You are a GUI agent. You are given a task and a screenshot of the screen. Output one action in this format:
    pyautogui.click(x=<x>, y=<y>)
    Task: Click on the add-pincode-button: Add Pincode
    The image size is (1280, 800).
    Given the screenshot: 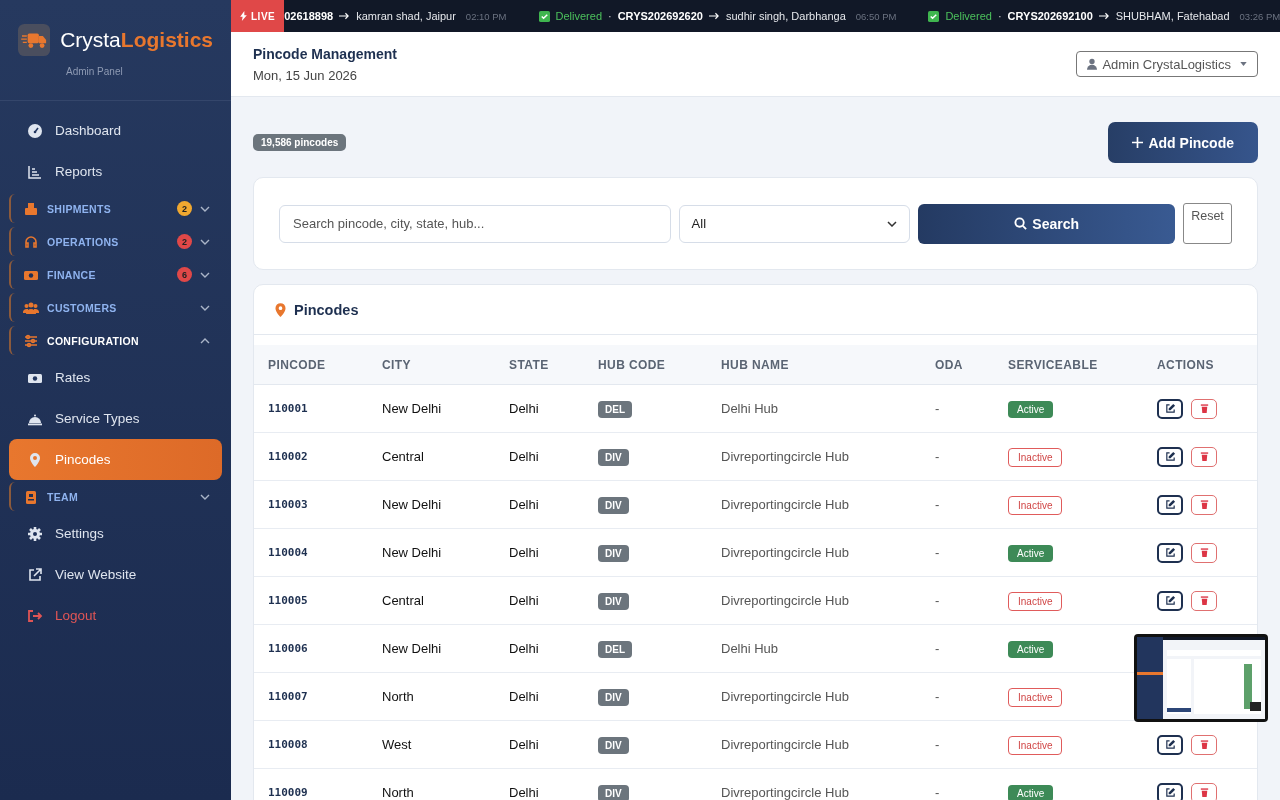 What is the action you would take?
    pyautogui.click(x=1183, y=142)
    